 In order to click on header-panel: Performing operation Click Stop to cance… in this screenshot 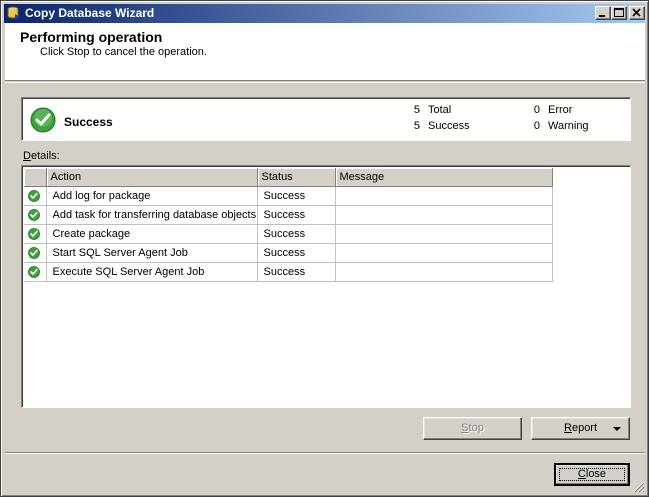, I will do `click(325, 52)`.